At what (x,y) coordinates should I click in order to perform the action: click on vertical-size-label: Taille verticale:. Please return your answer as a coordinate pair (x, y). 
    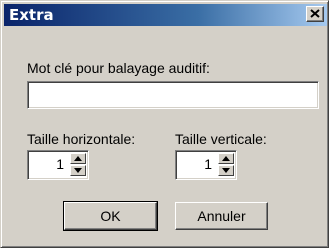
    Looking at the image, I should click on (221, 139).